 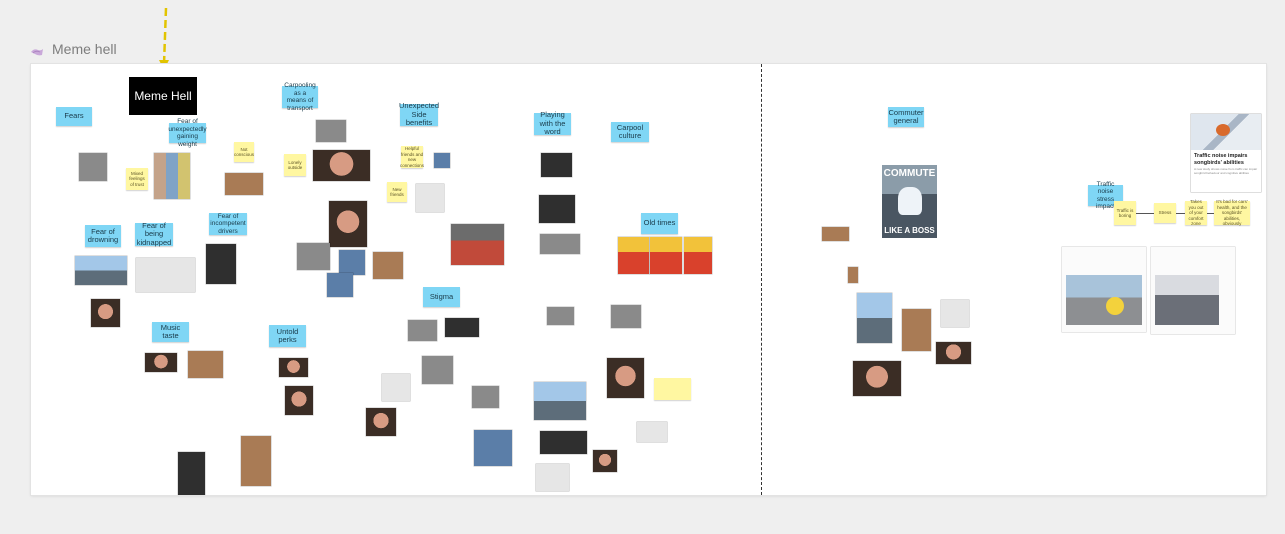 I want to click on bird-icon, so click(x=1223, y=130).